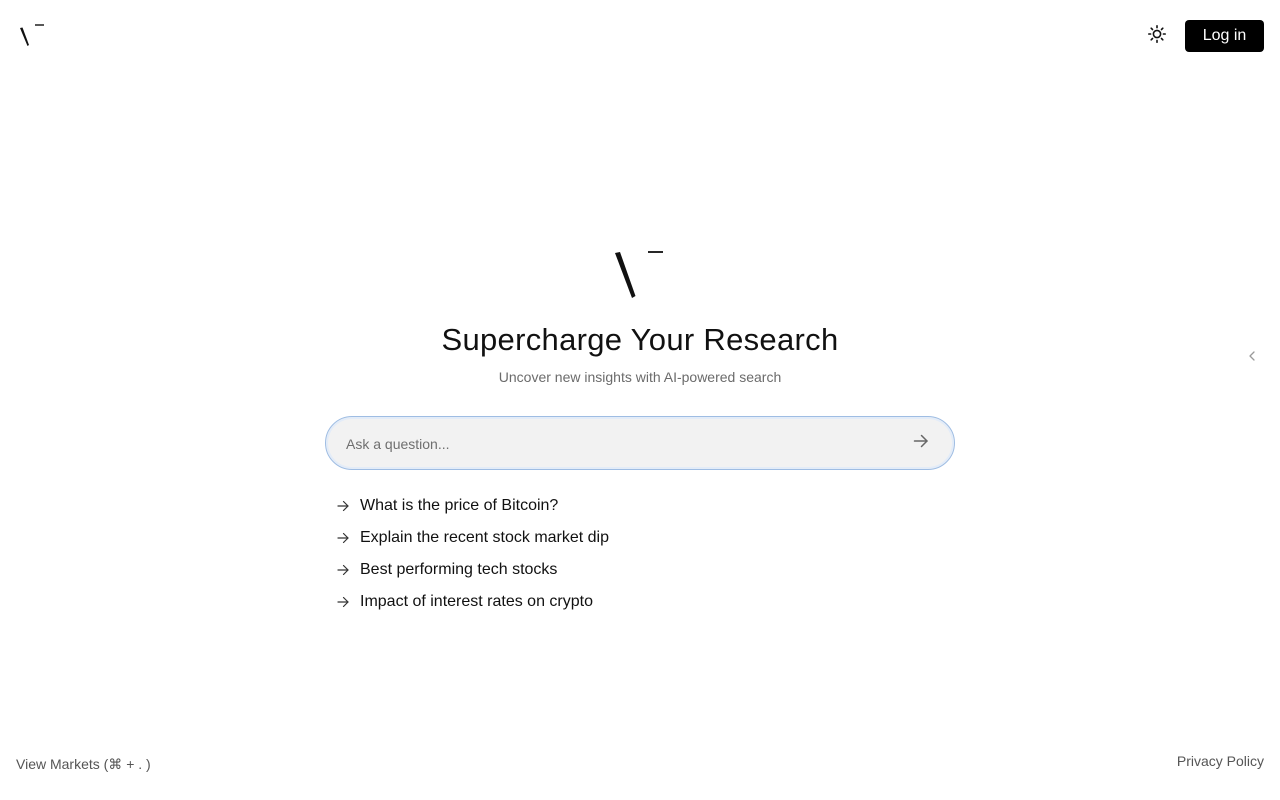 This screenshot has width=1280, height=800. I want to click on sun-icon, so click(1157, 36).